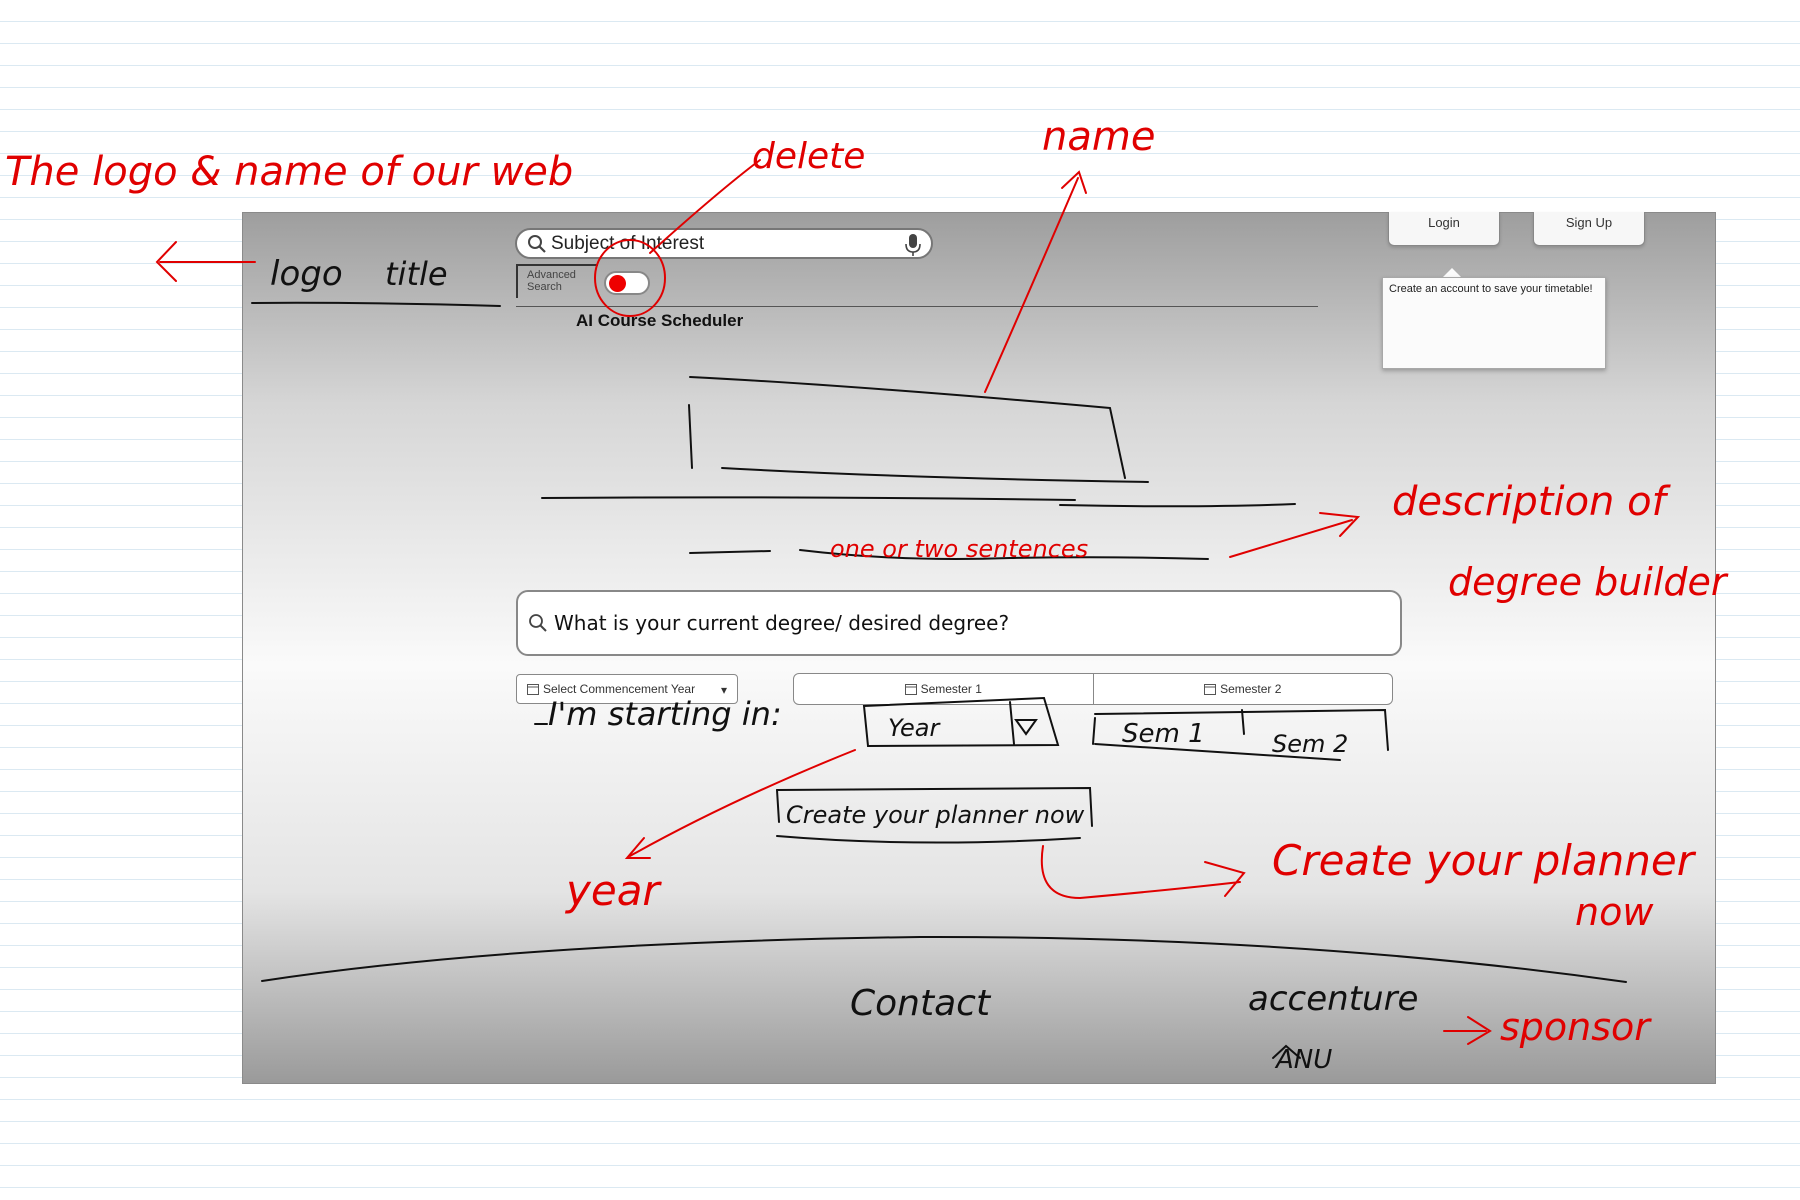 This screenshot has height=1200, width=1800. What do you see at coordinates (1588, 582) in the screenshot?
I see `description-note-2: degree builder` at bounding box center [1588, 582].